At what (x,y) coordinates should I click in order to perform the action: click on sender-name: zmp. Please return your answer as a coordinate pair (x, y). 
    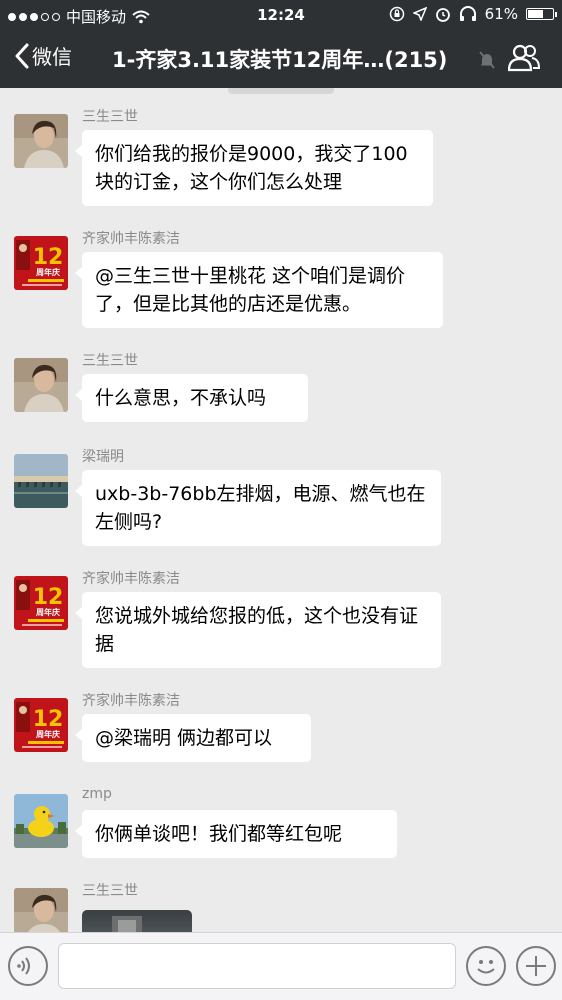
    Looking at the image, I should click on (97, 794).